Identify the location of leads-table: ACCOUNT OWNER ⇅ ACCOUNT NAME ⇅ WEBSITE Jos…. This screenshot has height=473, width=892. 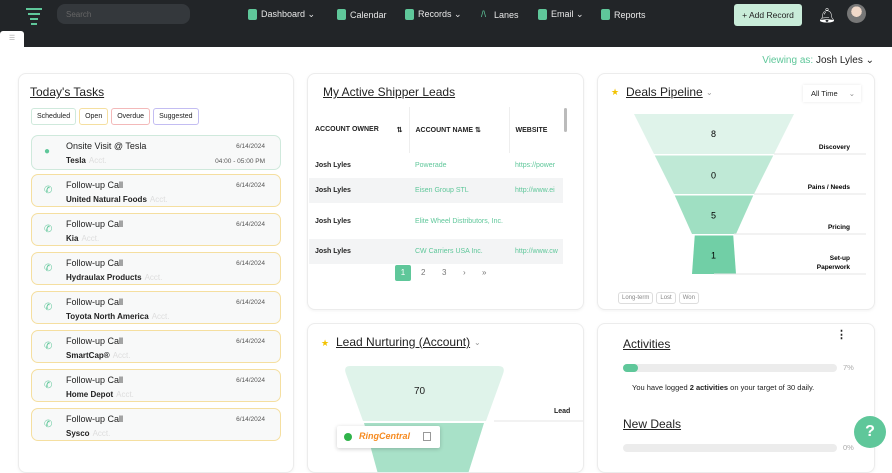
(436, 185).